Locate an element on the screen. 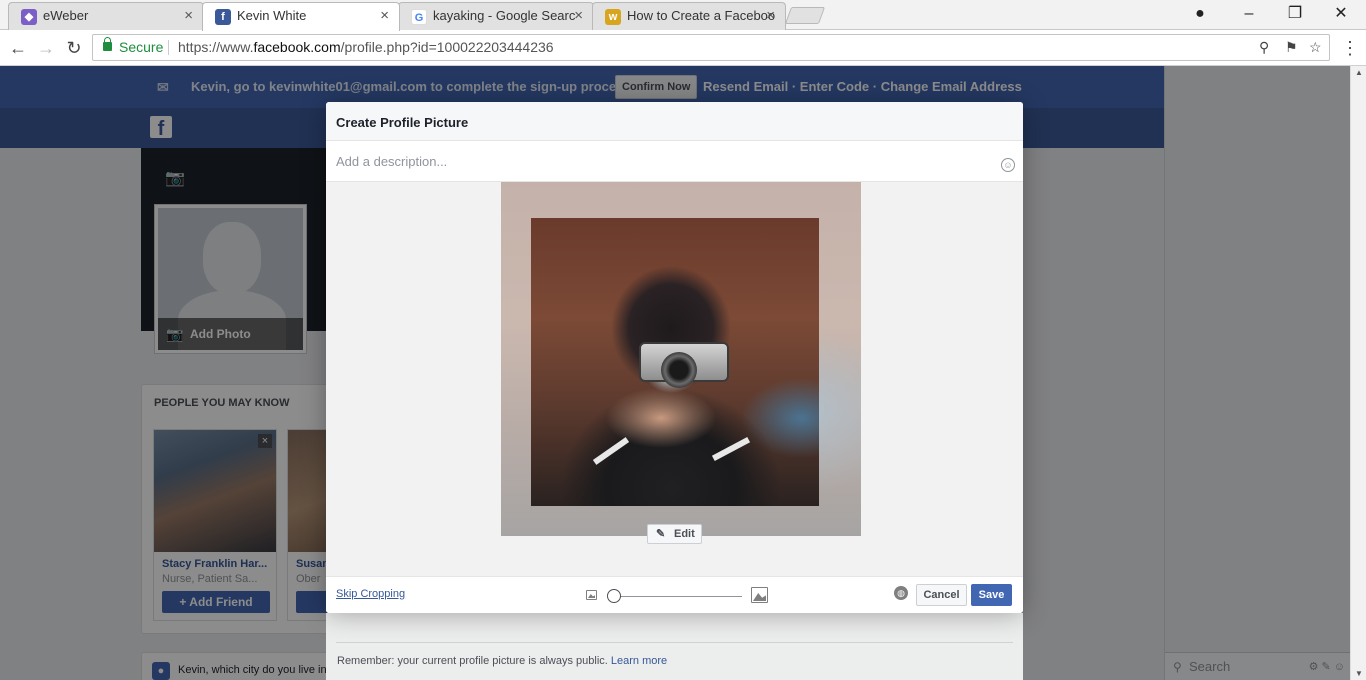 This screenshot has width=1366, height=680. reload-icon: ↻ is located at coordinates (74, 48).